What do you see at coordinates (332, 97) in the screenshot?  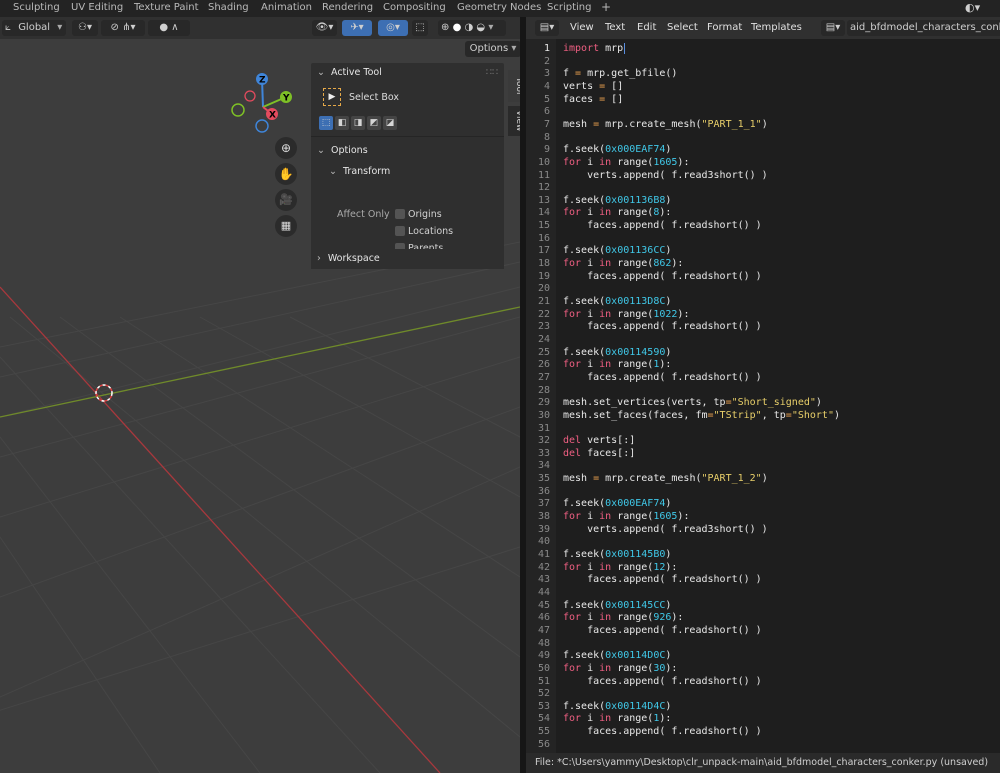 I see `select-box-tool-icon: ▶` at bounding box center [332, 97].